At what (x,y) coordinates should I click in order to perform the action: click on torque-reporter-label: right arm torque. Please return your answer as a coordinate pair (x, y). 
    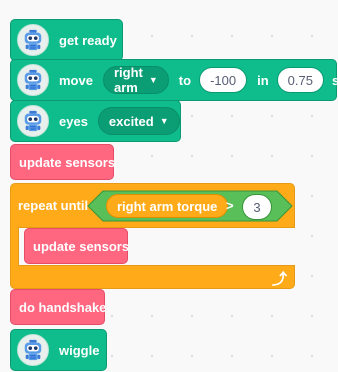
    Looking at the image, I should click on (167, 206).